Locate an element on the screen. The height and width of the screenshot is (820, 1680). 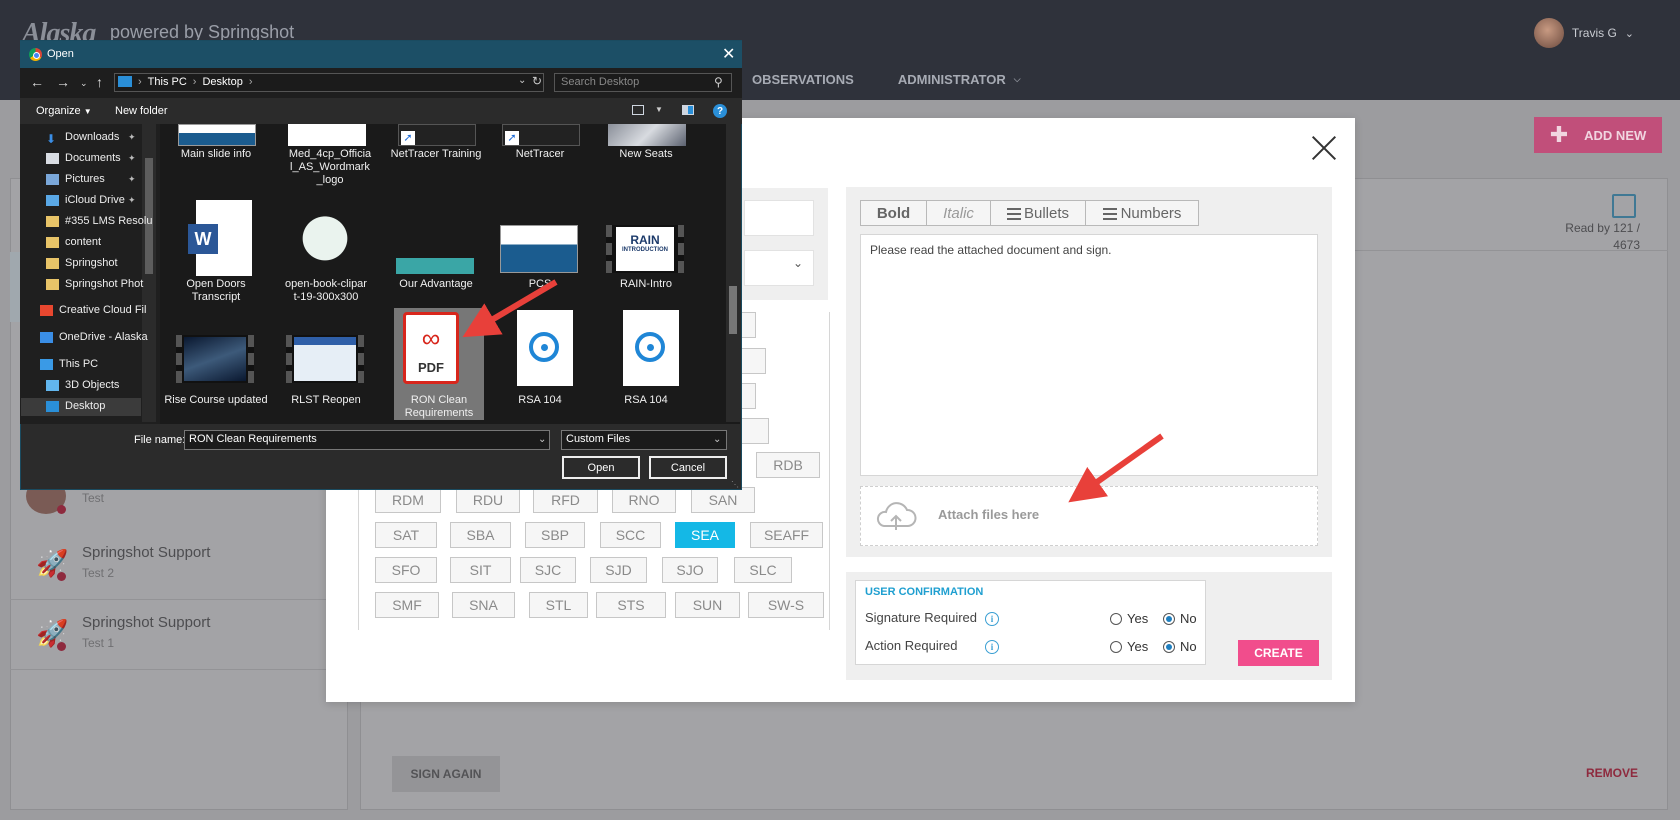
signature-yes-radio is located at coordinates (1116, 619).